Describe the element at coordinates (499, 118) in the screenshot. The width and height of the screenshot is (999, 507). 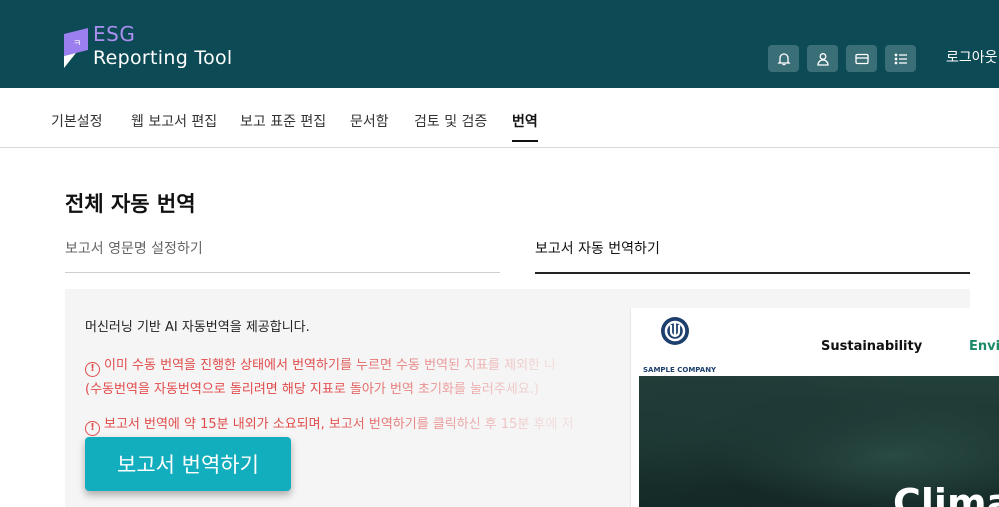
I see `main-nav: 기본설정 웹 보고서 편집 보고 표준 편집 문서함 검토 및 검증 번역` at that location.